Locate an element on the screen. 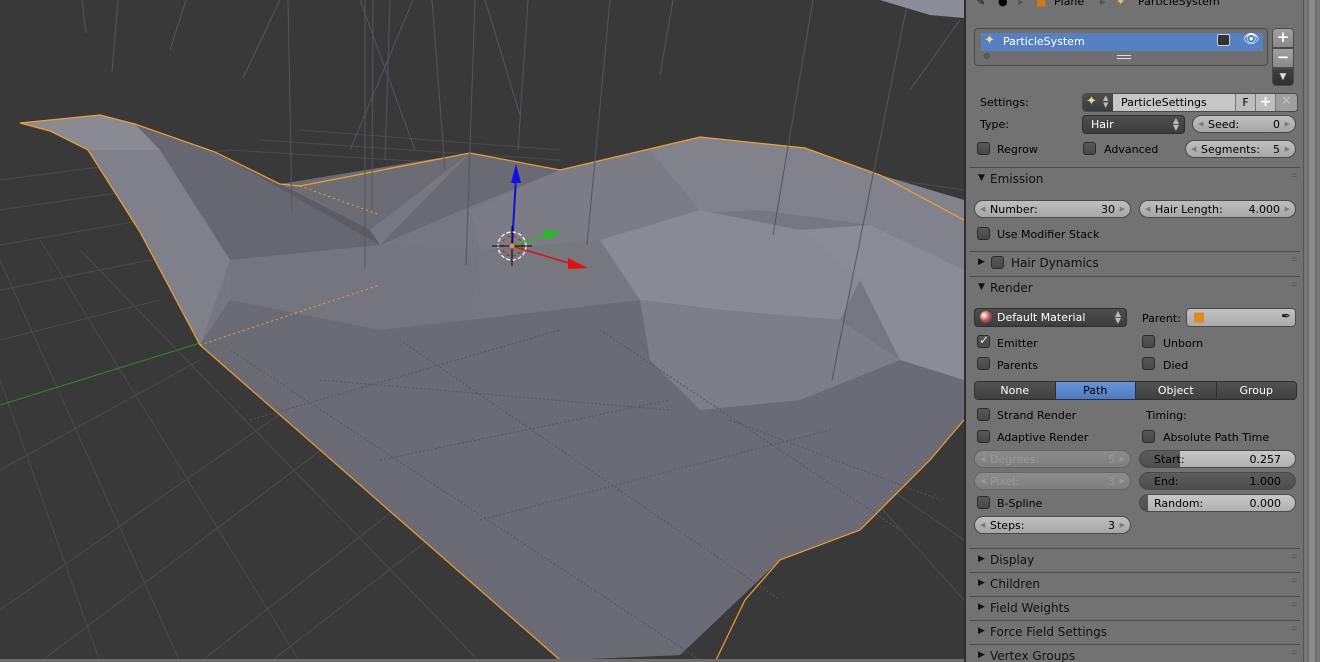 The height and width of the screenshot is (662, 1320). particle-settings-selector: ✦ ▲ ▼ ParticleSettings F + ✕ is located at coordinates (1190, 102).